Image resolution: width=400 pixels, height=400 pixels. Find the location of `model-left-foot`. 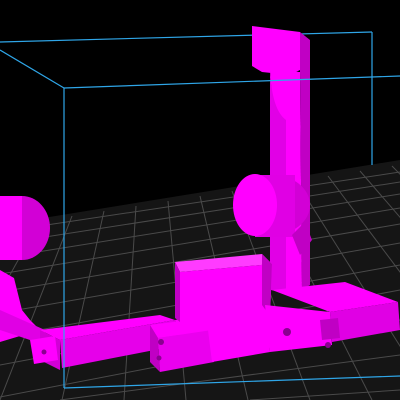

model-left-foot is located at coordinates (44, 350).